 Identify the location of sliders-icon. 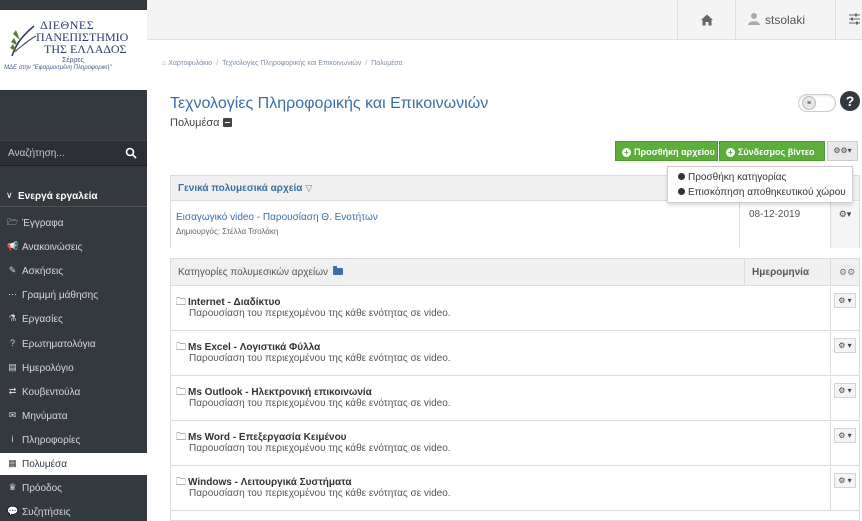
(854, 19).